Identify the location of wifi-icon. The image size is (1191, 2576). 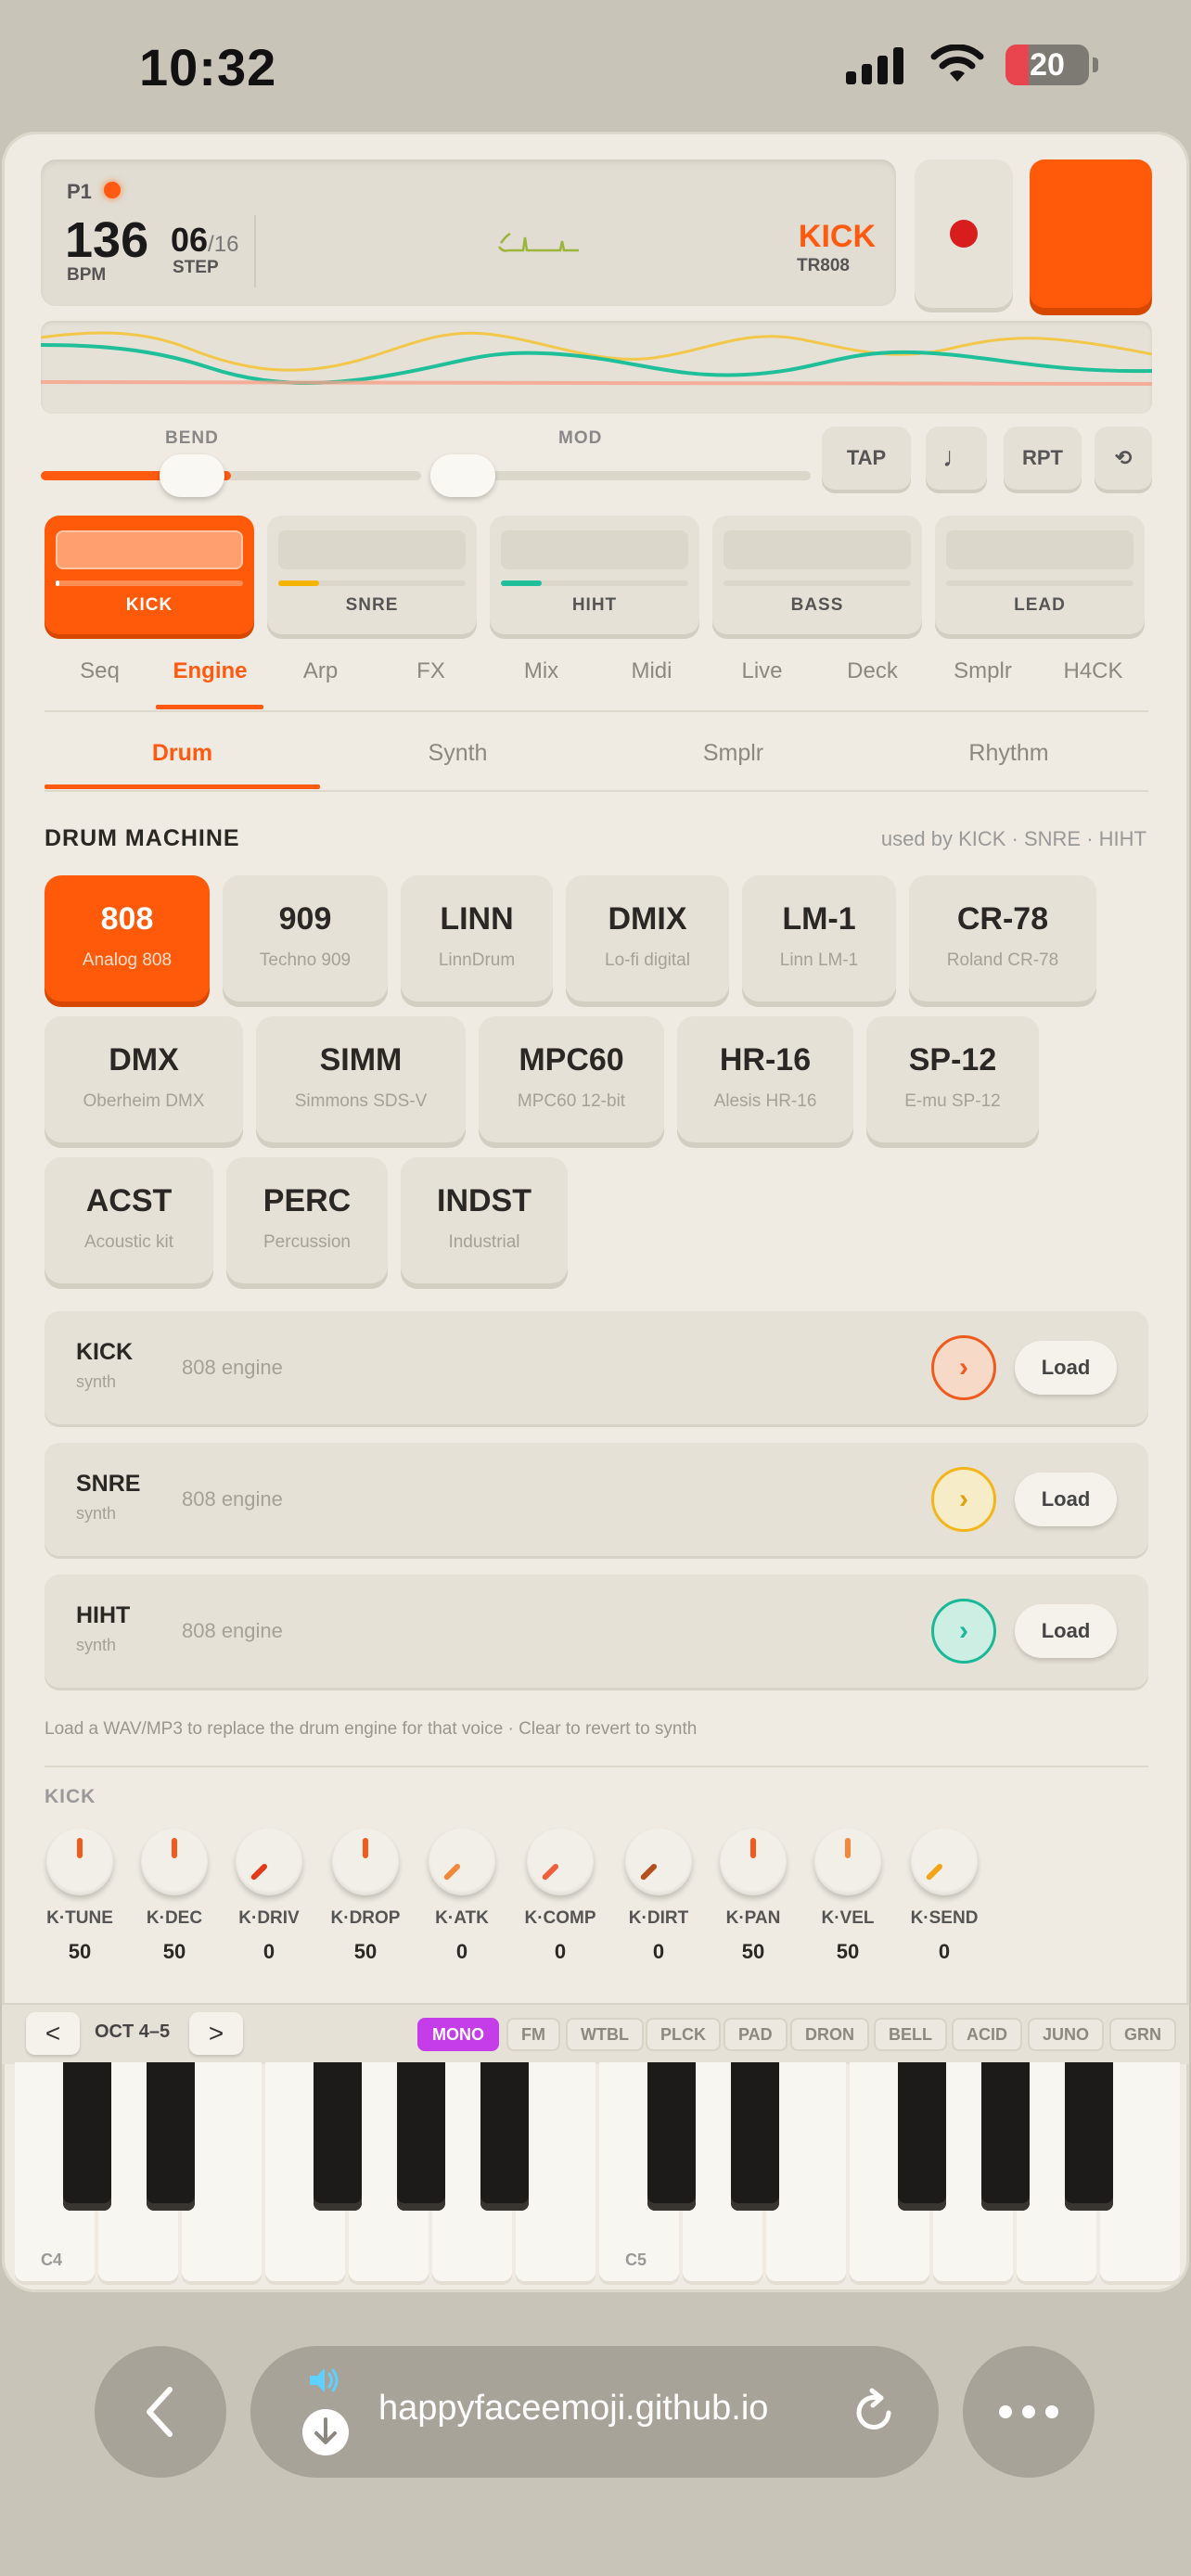
(957, 64).